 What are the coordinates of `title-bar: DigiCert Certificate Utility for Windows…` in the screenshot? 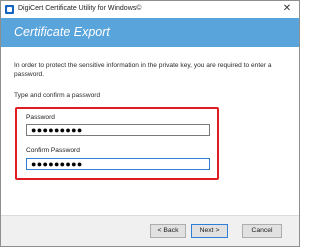 It's located at (150, 9).